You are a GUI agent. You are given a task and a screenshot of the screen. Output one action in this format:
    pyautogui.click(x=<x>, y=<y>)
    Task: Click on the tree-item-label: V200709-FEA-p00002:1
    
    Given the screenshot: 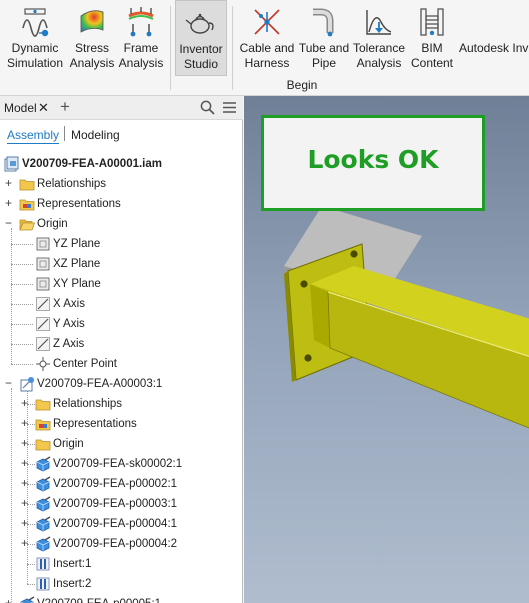 What is the action you would take?
    pyautogui.click(x=115, y=484)
    